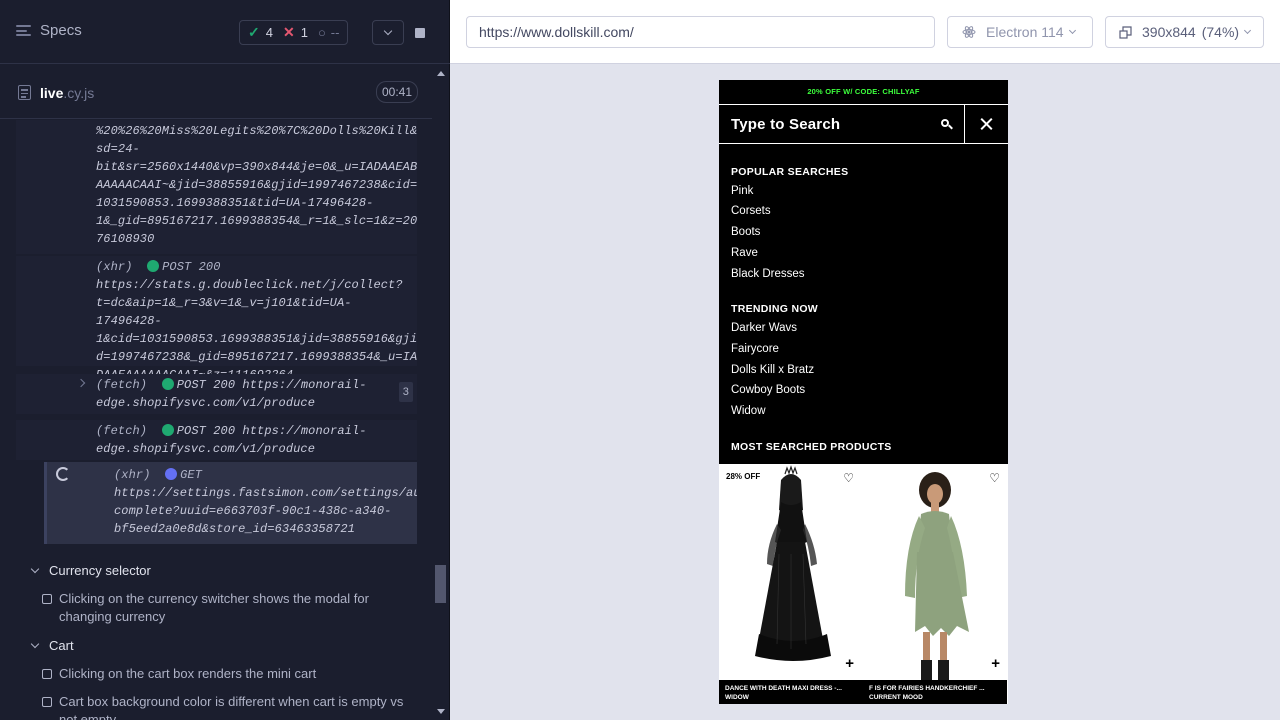 This screenshot has width=1280, height=720. I want to click on run-duration: 00:41, so click(397, 92).